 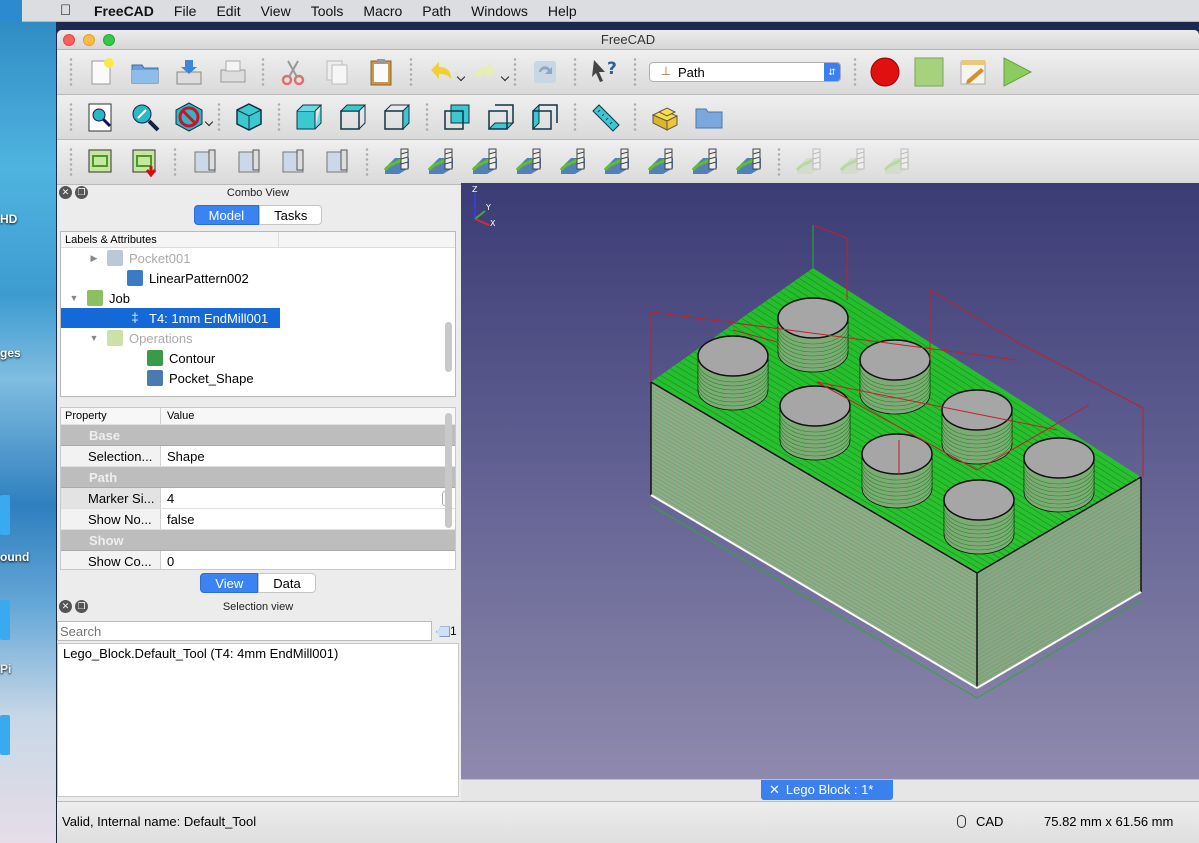 I want to click on vcarve-button, so click(x=809, y=162).